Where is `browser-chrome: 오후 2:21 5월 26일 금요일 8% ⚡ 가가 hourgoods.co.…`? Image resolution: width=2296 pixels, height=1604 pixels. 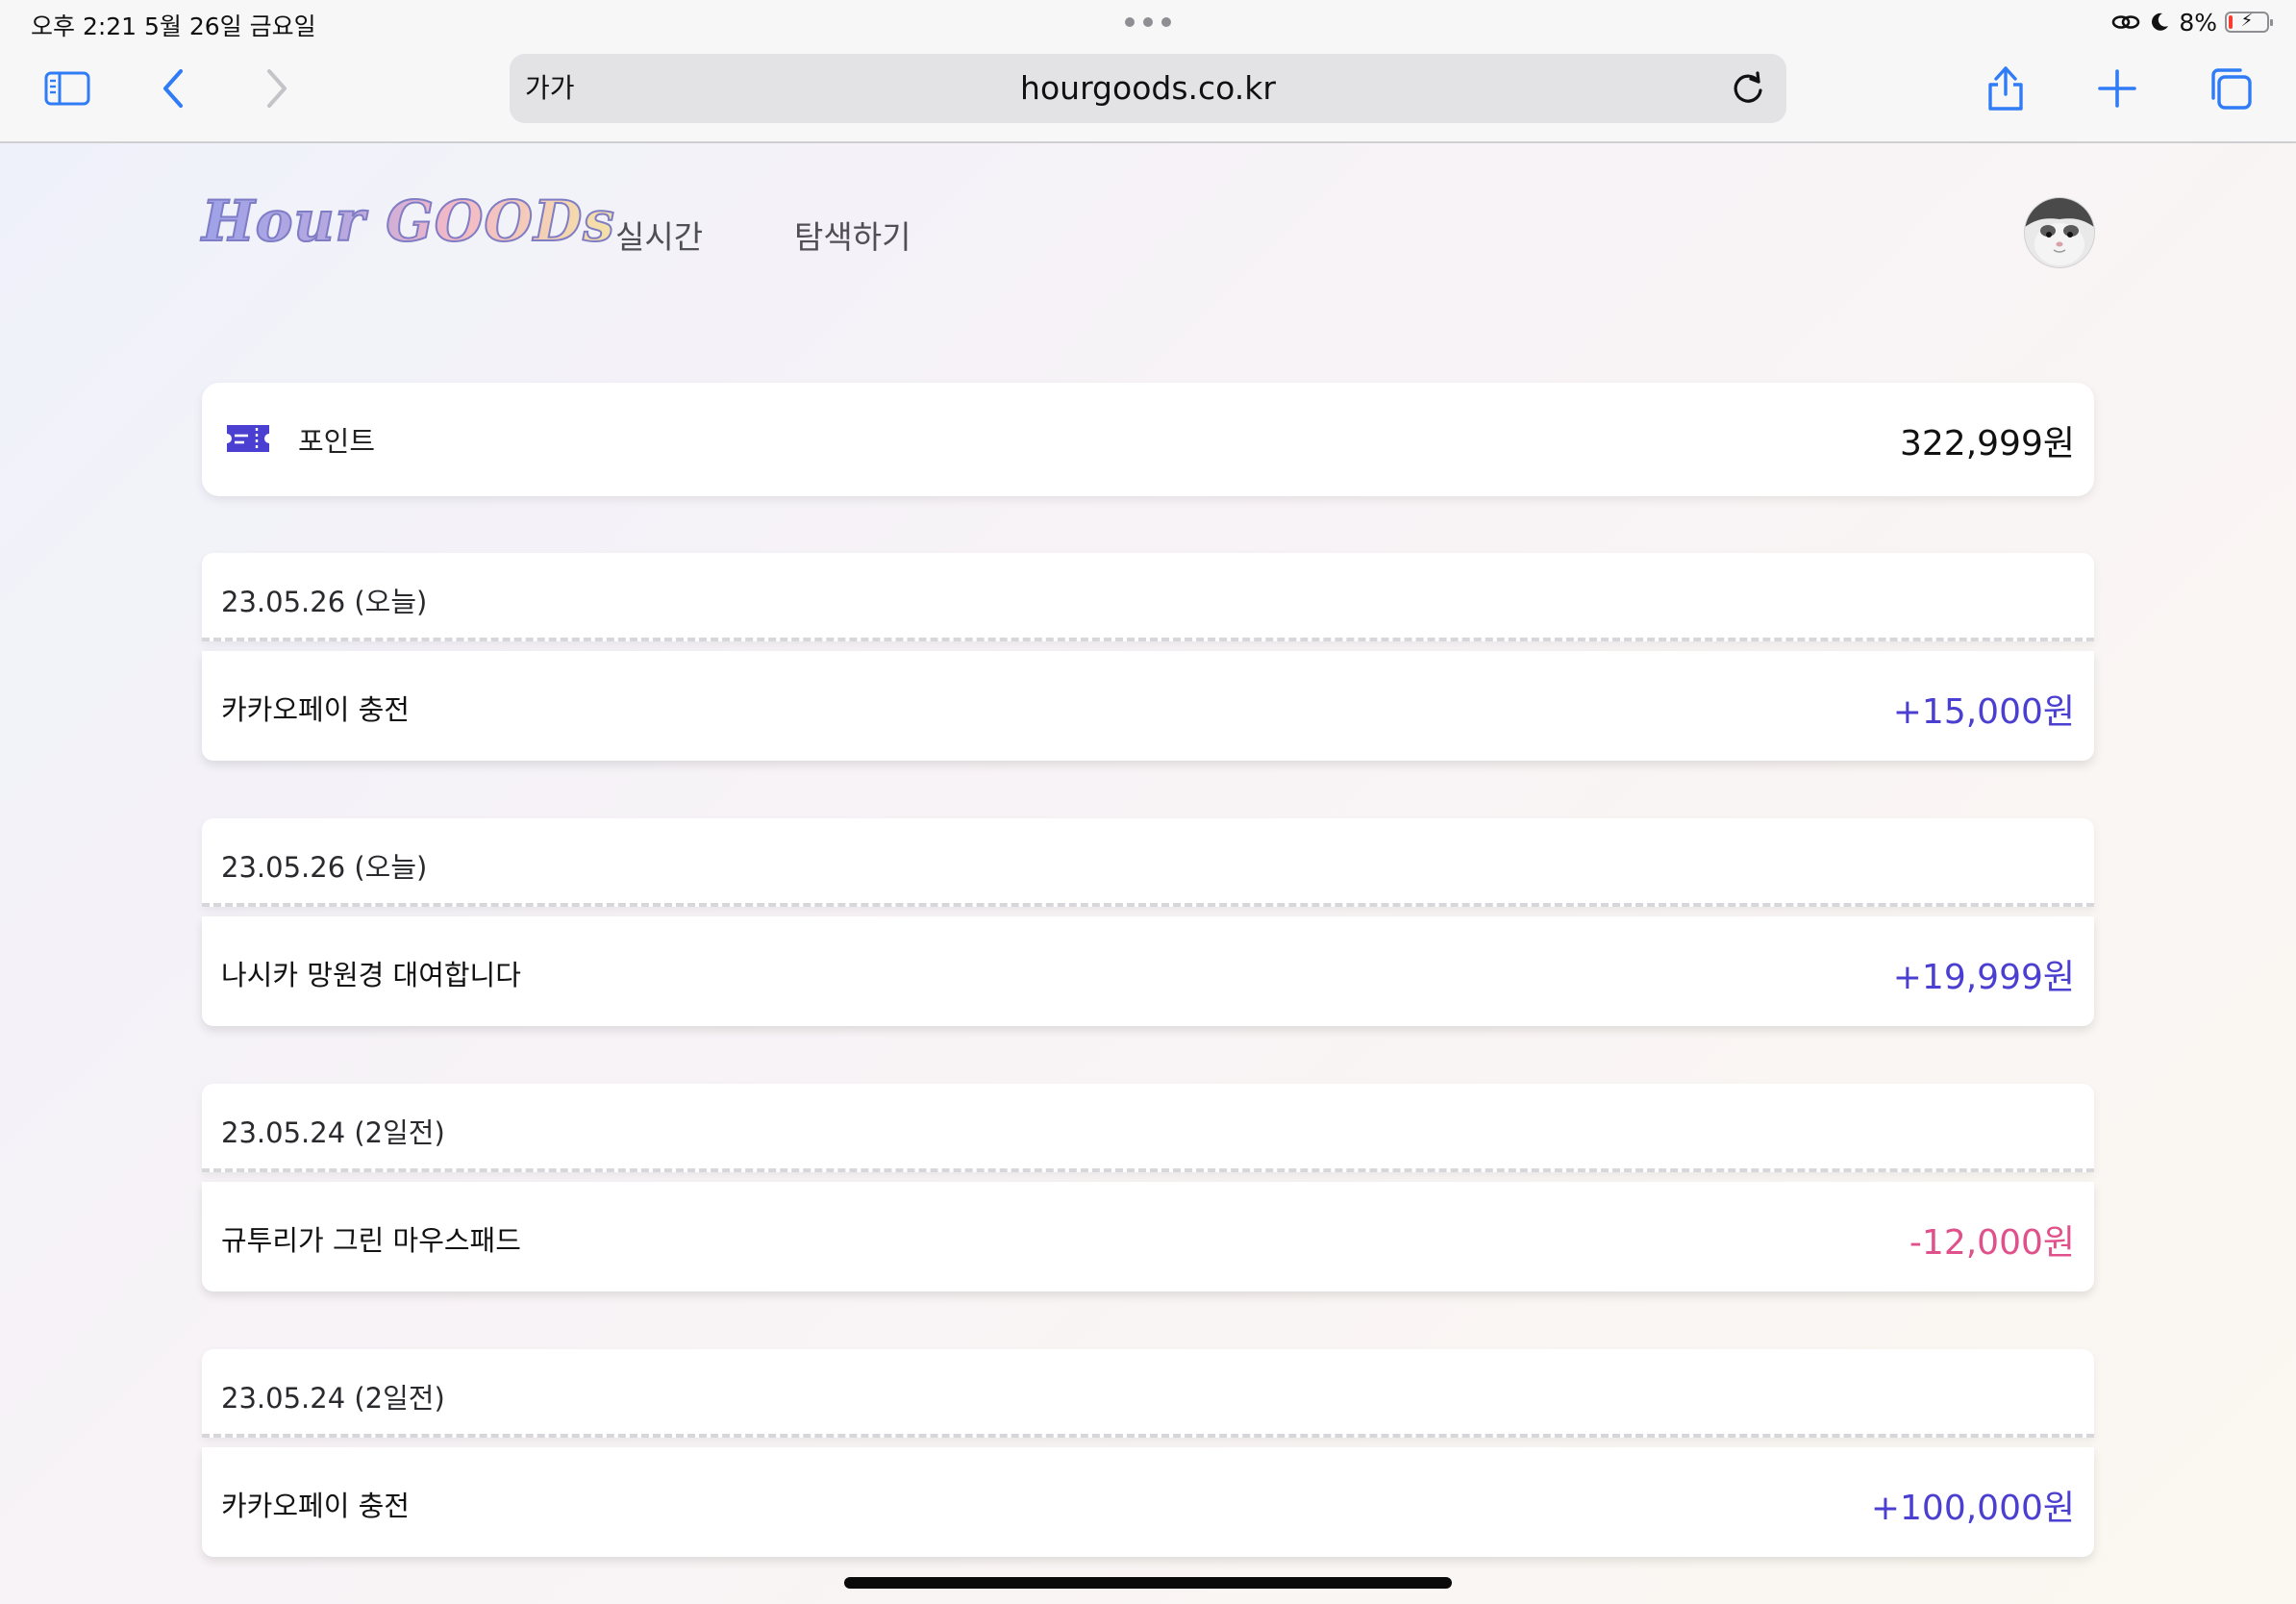
browser-chrome: 오후 2:21 5월 26일 금요일 8% ⚡ 가가 hourgoods.co.… is located at coordinates (1148, 71).